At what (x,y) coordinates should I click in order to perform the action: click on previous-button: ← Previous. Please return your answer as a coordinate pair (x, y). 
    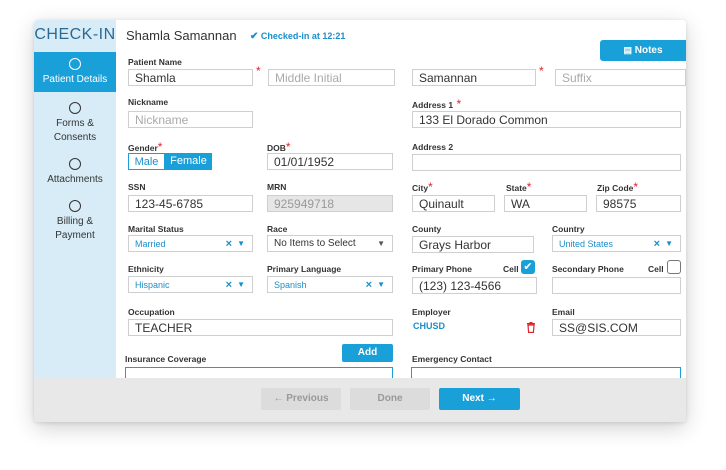
    Looking at the image, I should click on (301, 399).